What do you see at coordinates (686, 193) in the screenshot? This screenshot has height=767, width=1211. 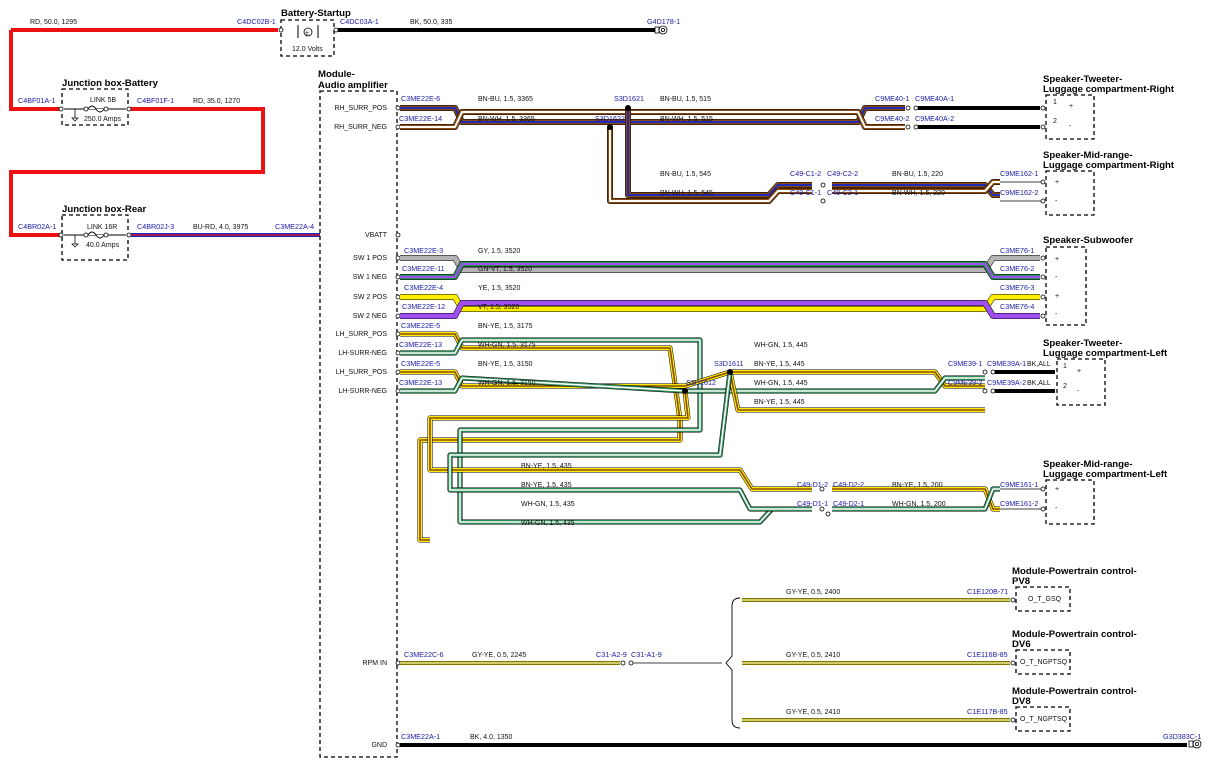 I see `wire-label-mid-r-bnwh-a: BN-WH, 1.5, 545` at bounding box center [686, 193].